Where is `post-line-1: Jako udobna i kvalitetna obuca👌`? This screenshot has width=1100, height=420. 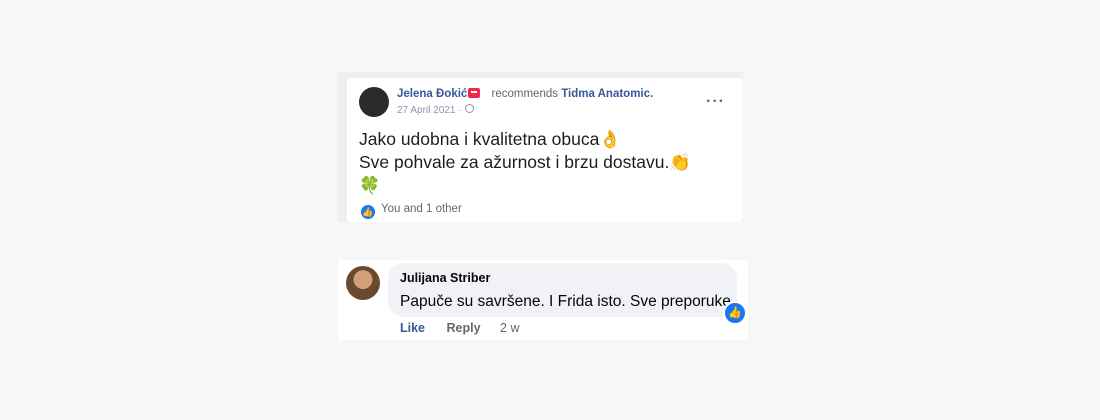 post-line-1: Jako udobna i kvalitetna obuca👌 is located at coordinates (490, 139).